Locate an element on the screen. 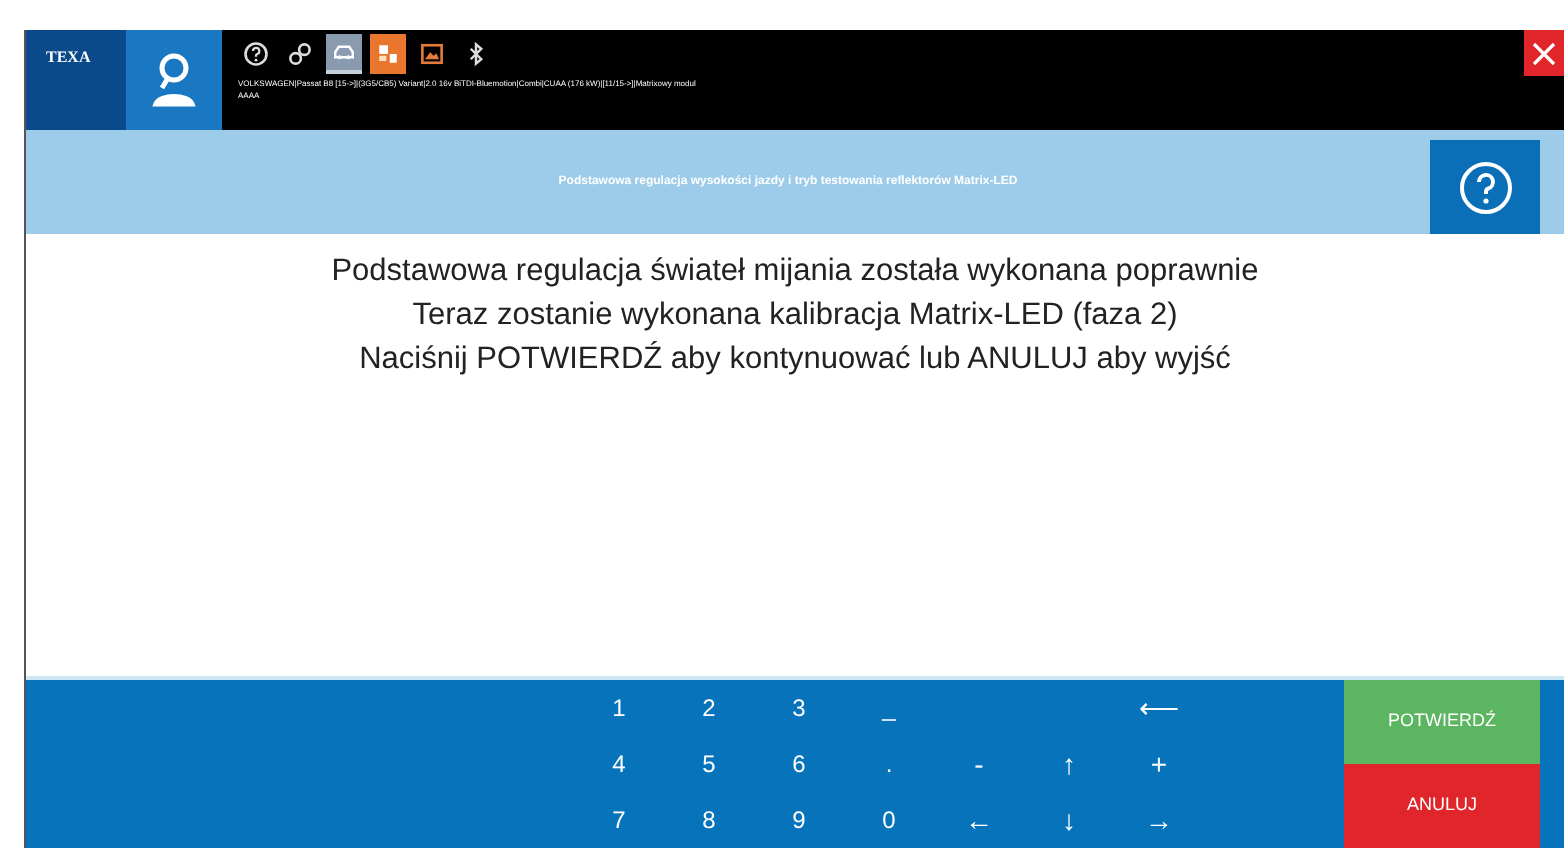 Image resolution: width=1564 pixels, height=848 pixels. tools-icon is located at coordinates (388, 54).